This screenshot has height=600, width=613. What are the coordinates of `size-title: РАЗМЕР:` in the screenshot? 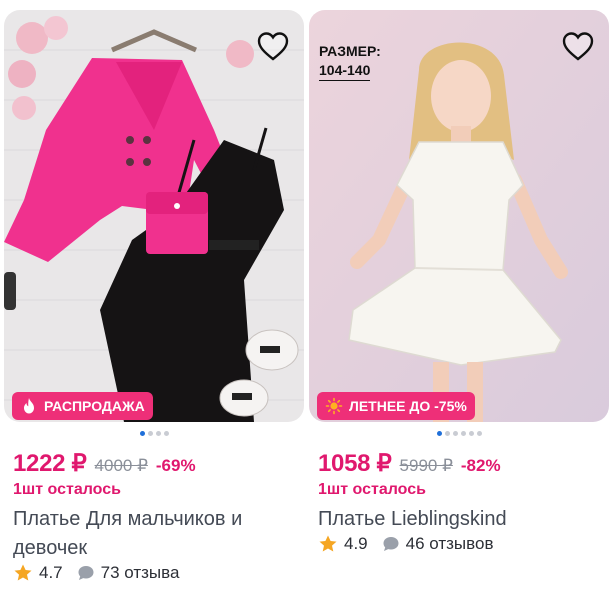 It's located at (350, 51).